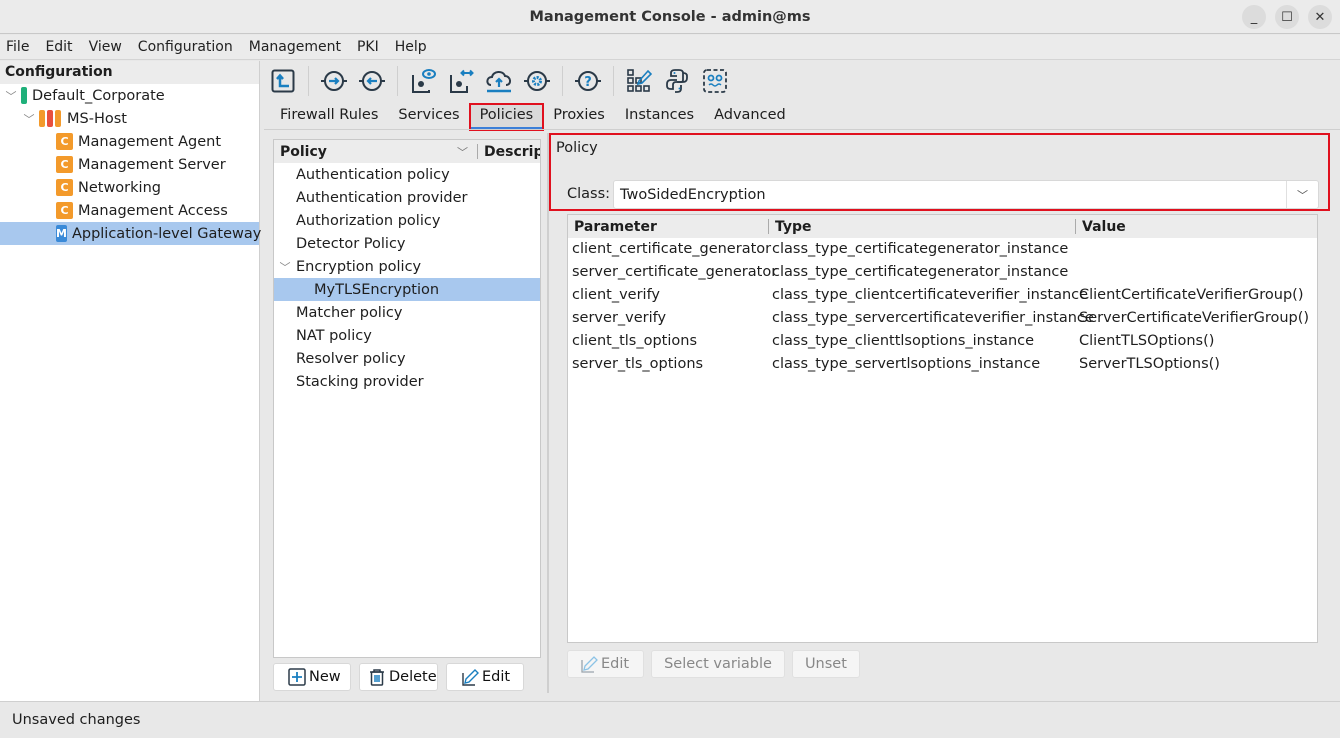 The width and height of the screenshot is (1340, 738). What do you see at coordinates (185, 47) in the screenshot?
I see `menu-configuration: Configuration` at bounding box center [185, 47].